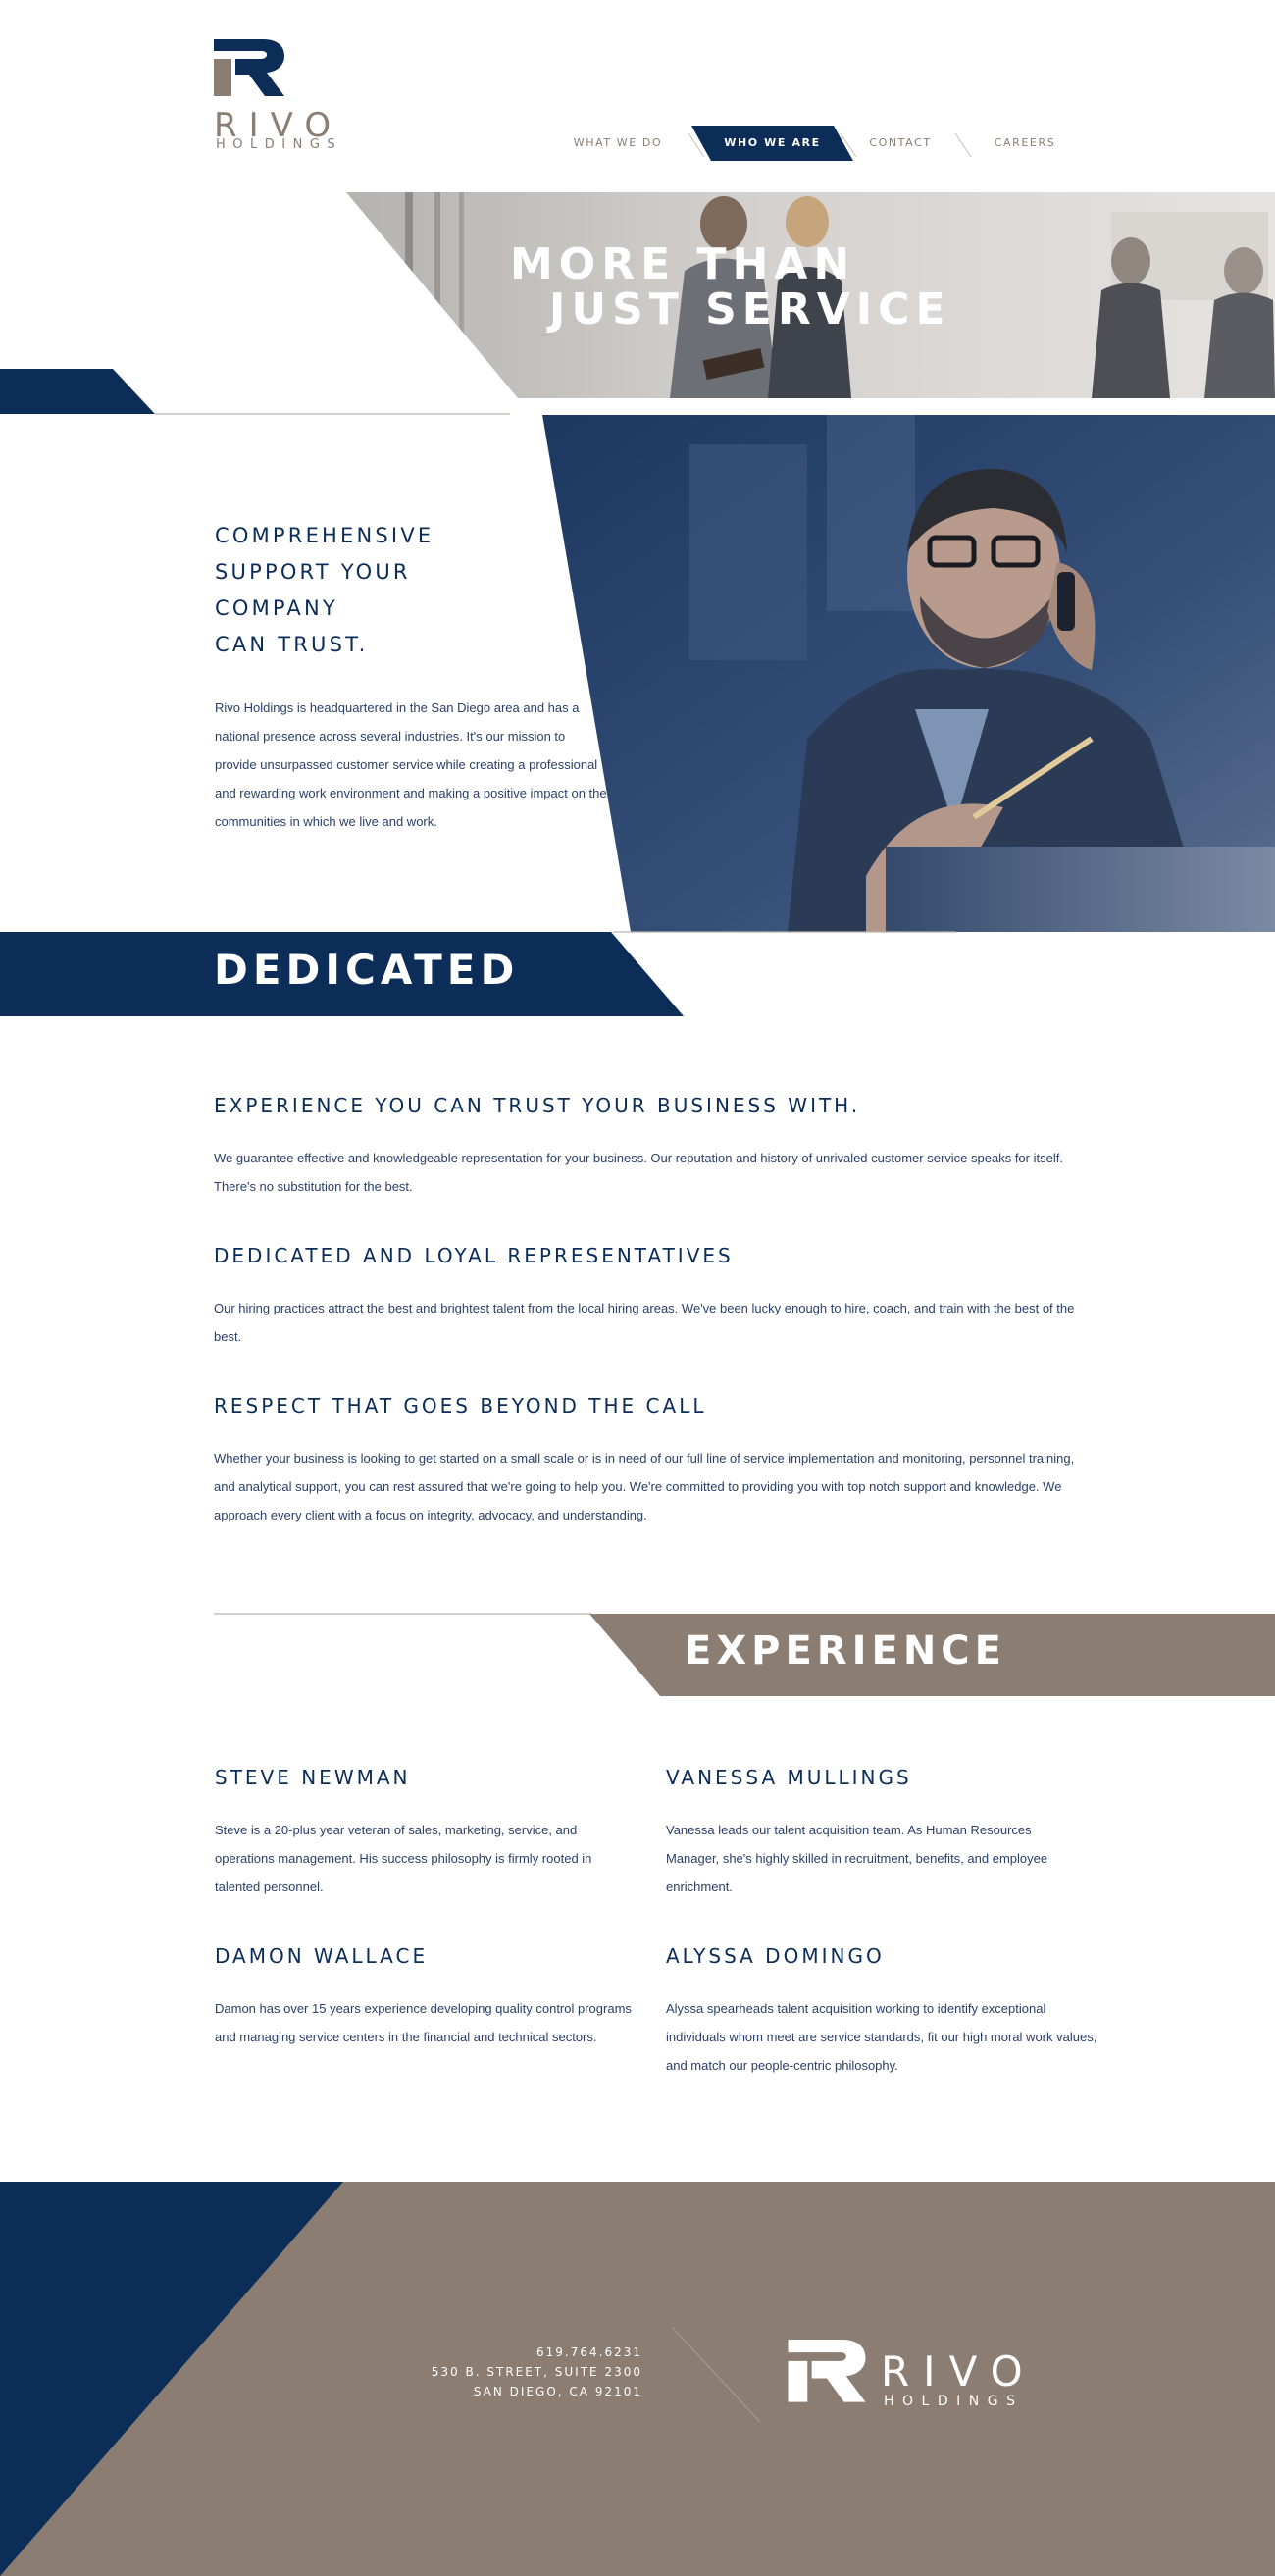 Image resolution: width=1275 pixels, height=2576 pixels. Describe the element at coordinates (954, 2401) in the screenshot. I see `footer-logo-subtitle: HOLDINGS` at that location.